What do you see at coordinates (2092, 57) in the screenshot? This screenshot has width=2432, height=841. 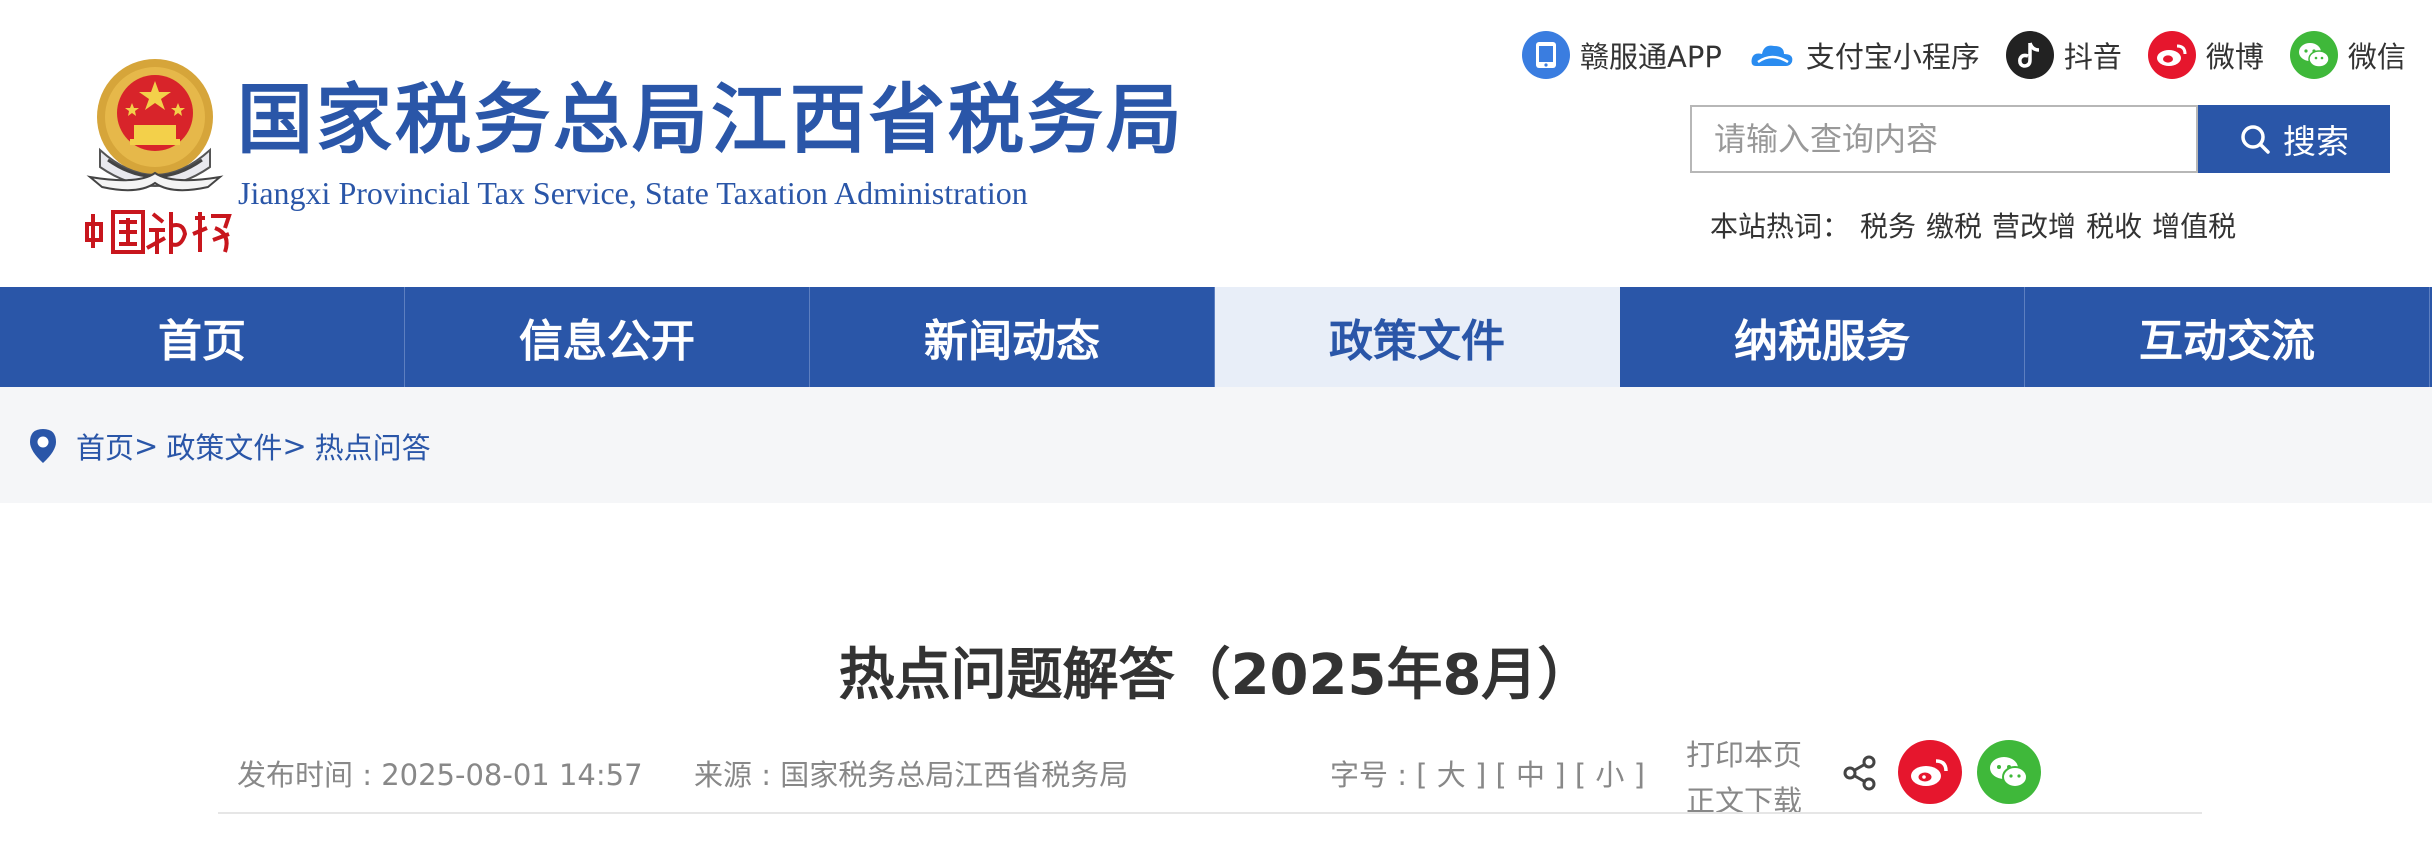 I see `app-link-label: 抖音` at bounding box center [2092, 57].